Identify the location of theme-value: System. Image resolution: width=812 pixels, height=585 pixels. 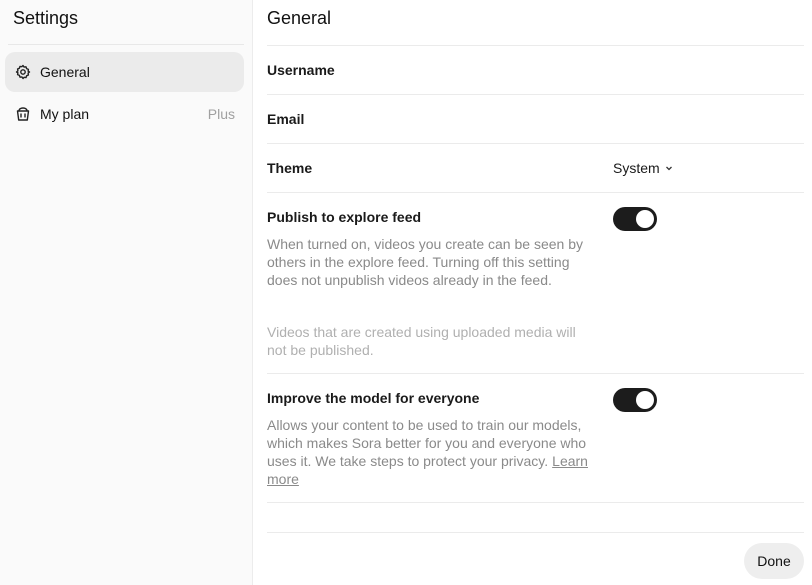
(636, 168).